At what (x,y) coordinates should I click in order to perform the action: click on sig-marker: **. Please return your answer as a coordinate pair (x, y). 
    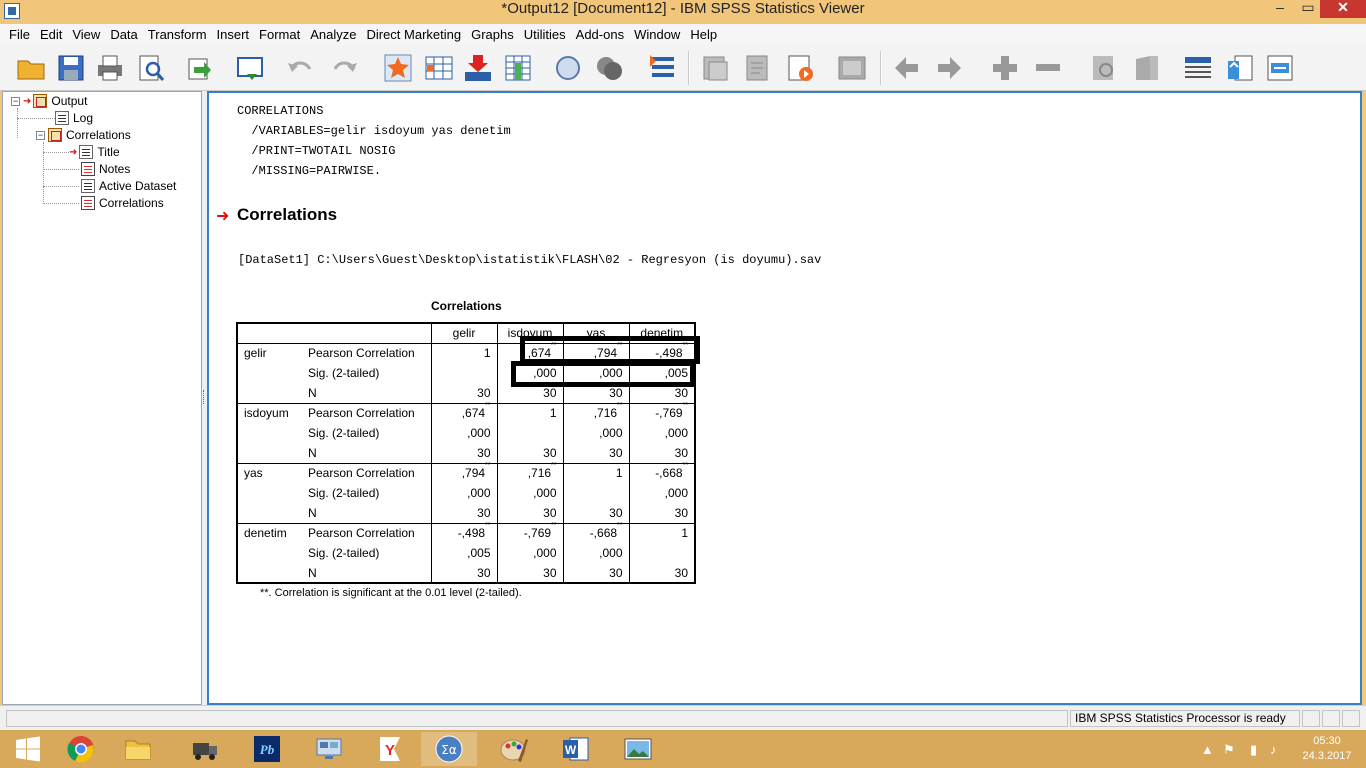
    Looking at the image, I should click on (685, 406).